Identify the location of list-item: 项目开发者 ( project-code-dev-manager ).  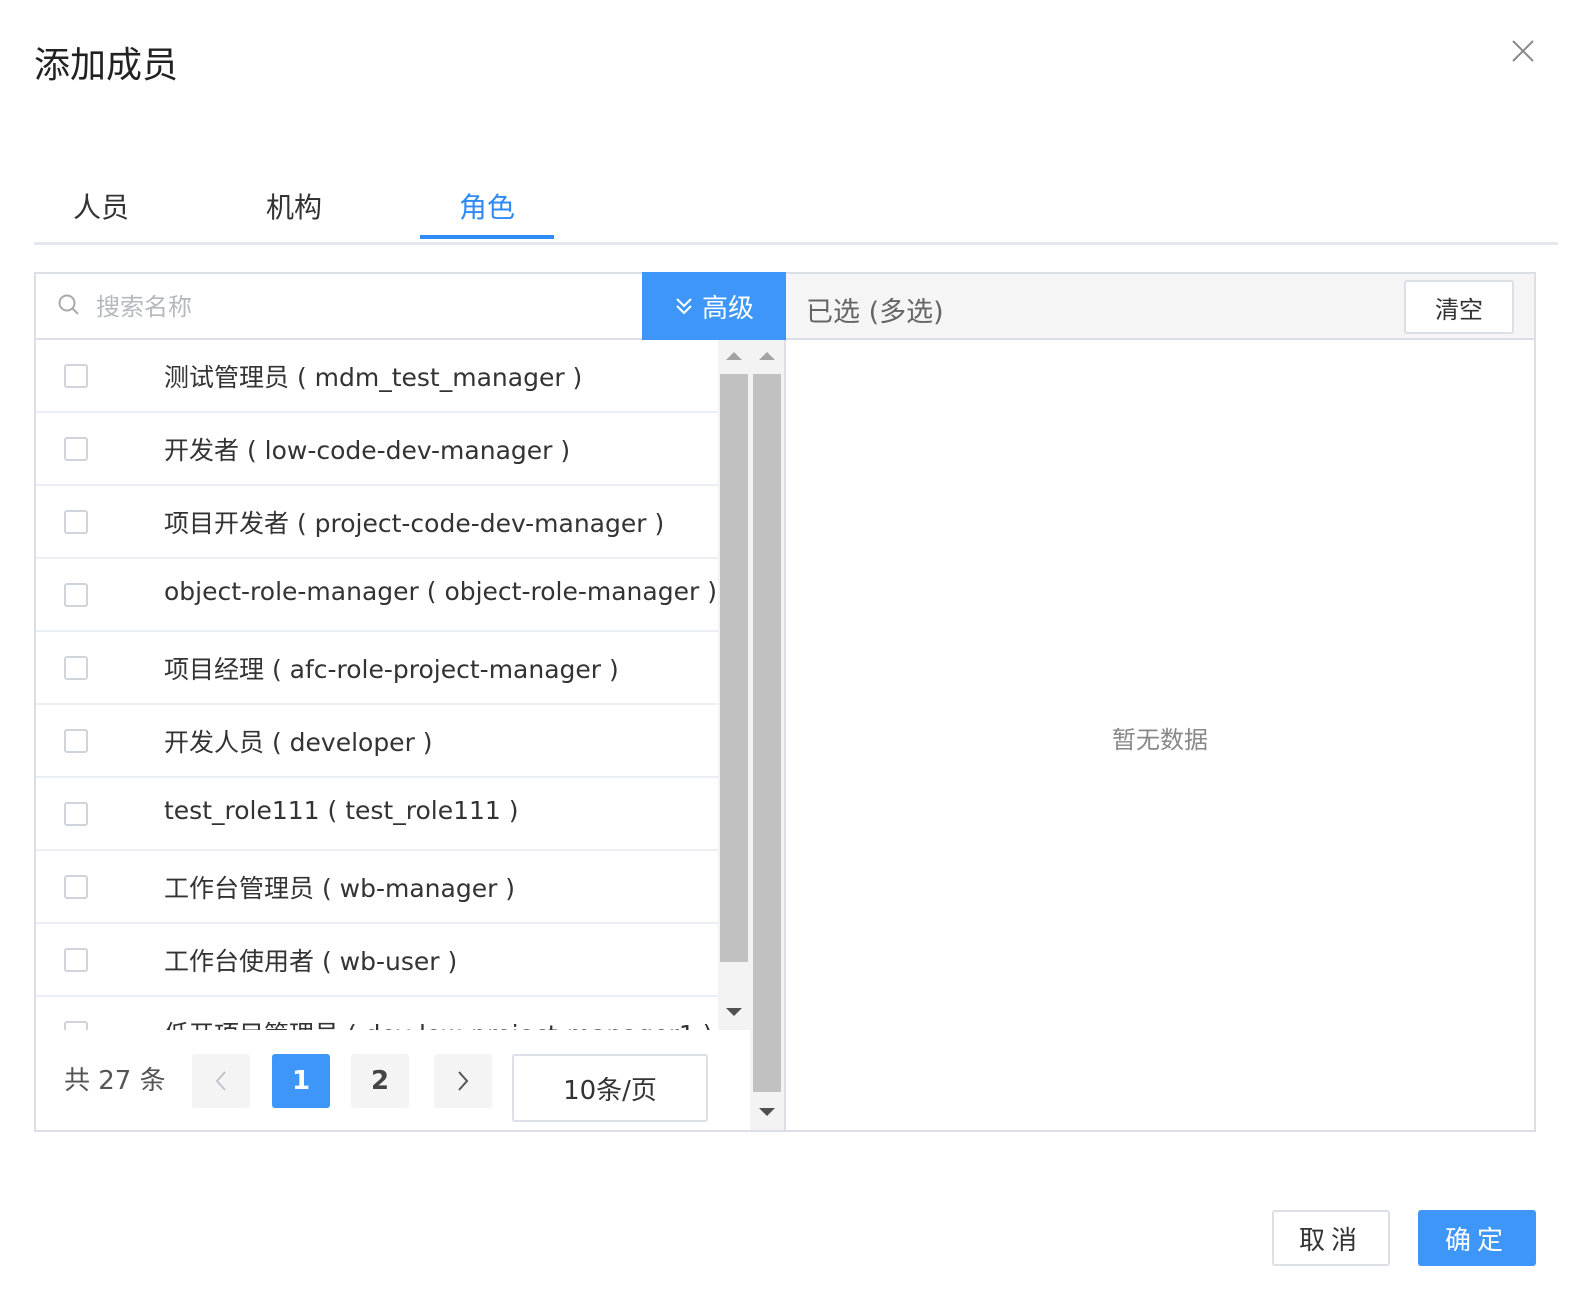
(377, 522).